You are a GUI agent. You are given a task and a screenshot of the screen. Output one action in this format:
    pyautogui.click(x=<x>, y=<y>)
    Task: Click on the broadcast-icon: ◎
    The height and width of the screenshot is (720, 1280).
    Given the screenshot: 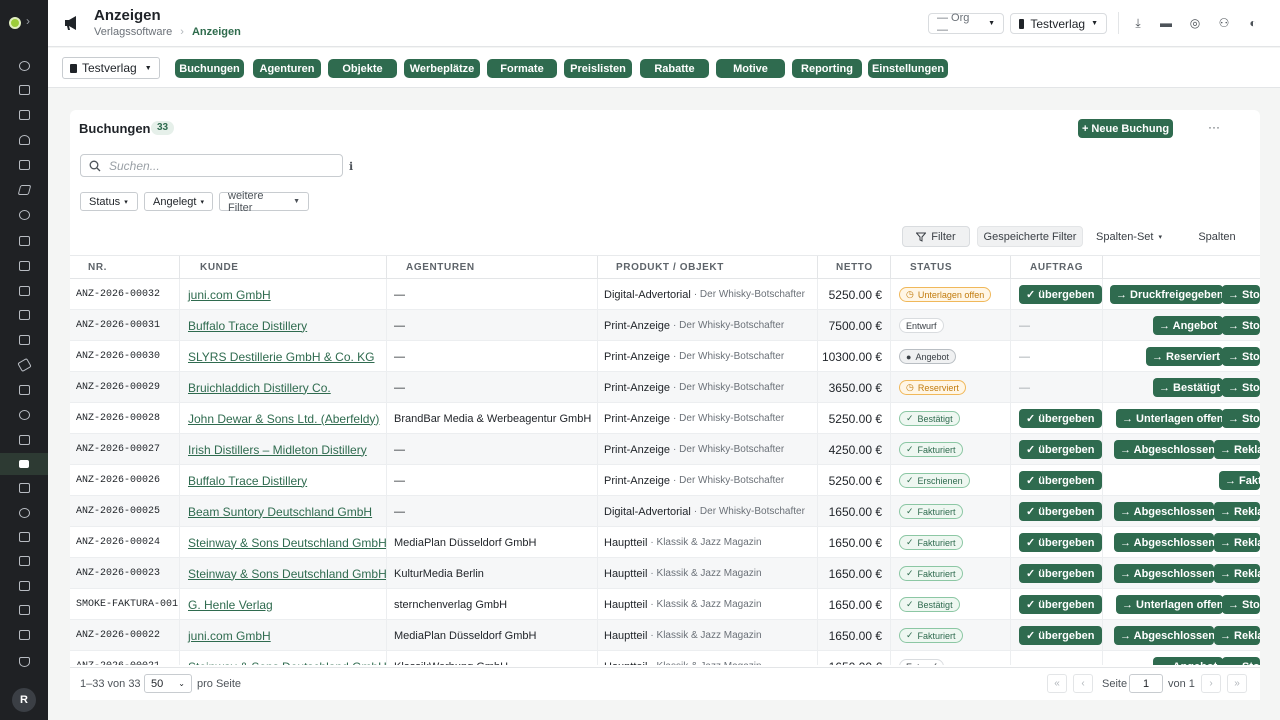 What is the action you would take?
    pyautogui.click(x=1195, y=23)
    